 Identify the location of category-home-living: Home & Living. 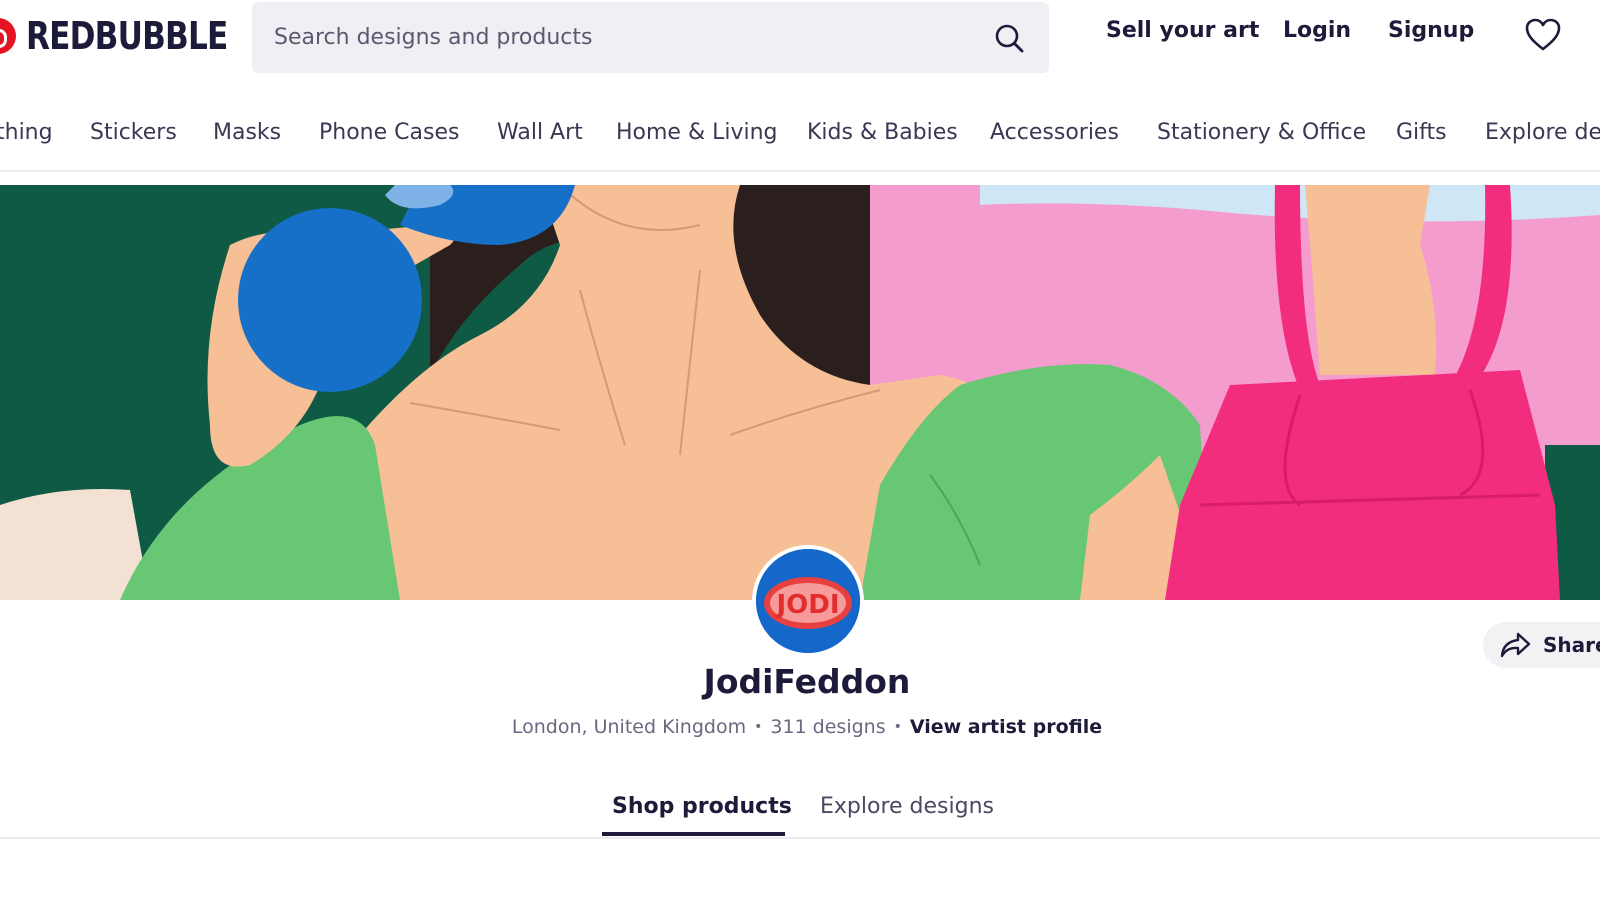
(697, 132).